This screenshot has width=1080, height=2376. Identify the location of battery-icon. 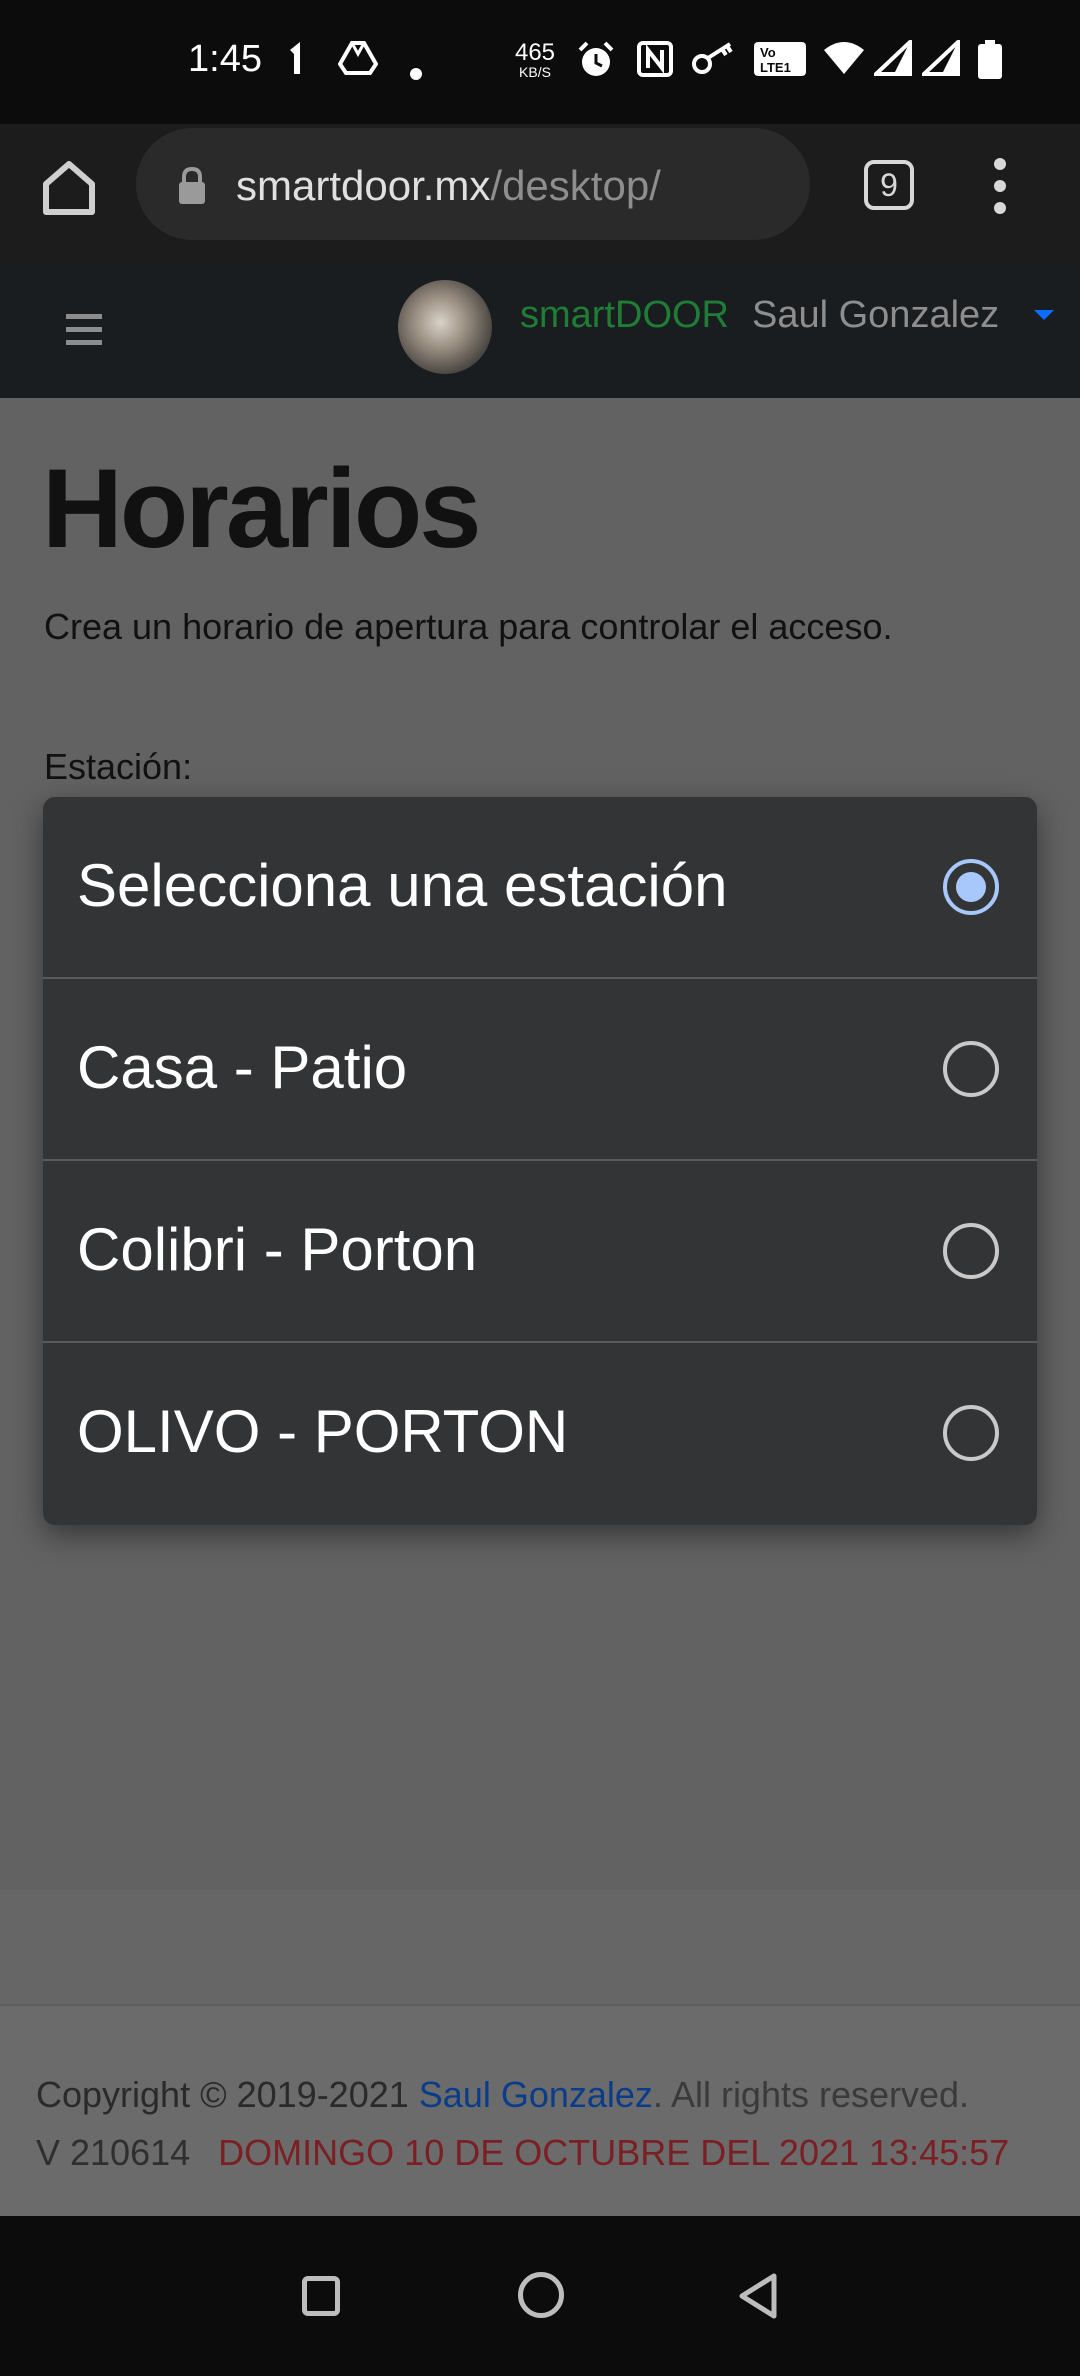
(990, 63).